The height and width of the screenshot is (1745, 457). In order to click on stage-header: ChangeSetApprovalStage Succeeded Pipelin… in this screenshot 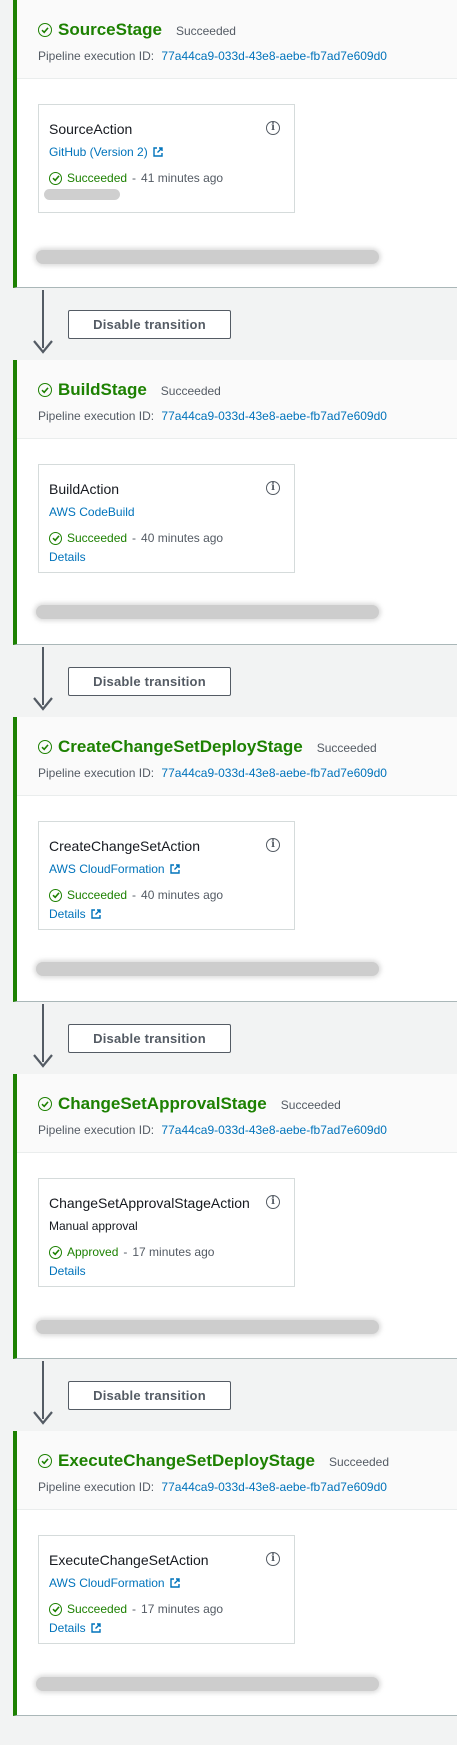, I will do `click(237, 1113)`.